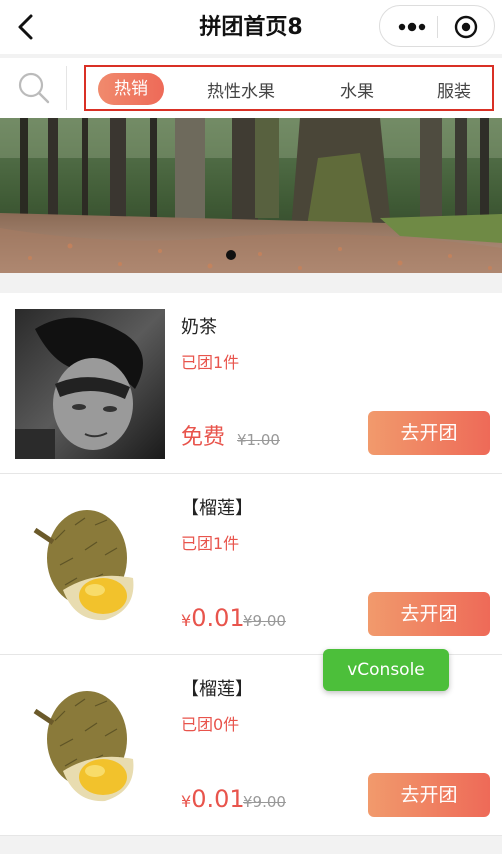 This screenshot has width=502, height=854. I want to click on tab-fruit: 水果, so click(357, 89).